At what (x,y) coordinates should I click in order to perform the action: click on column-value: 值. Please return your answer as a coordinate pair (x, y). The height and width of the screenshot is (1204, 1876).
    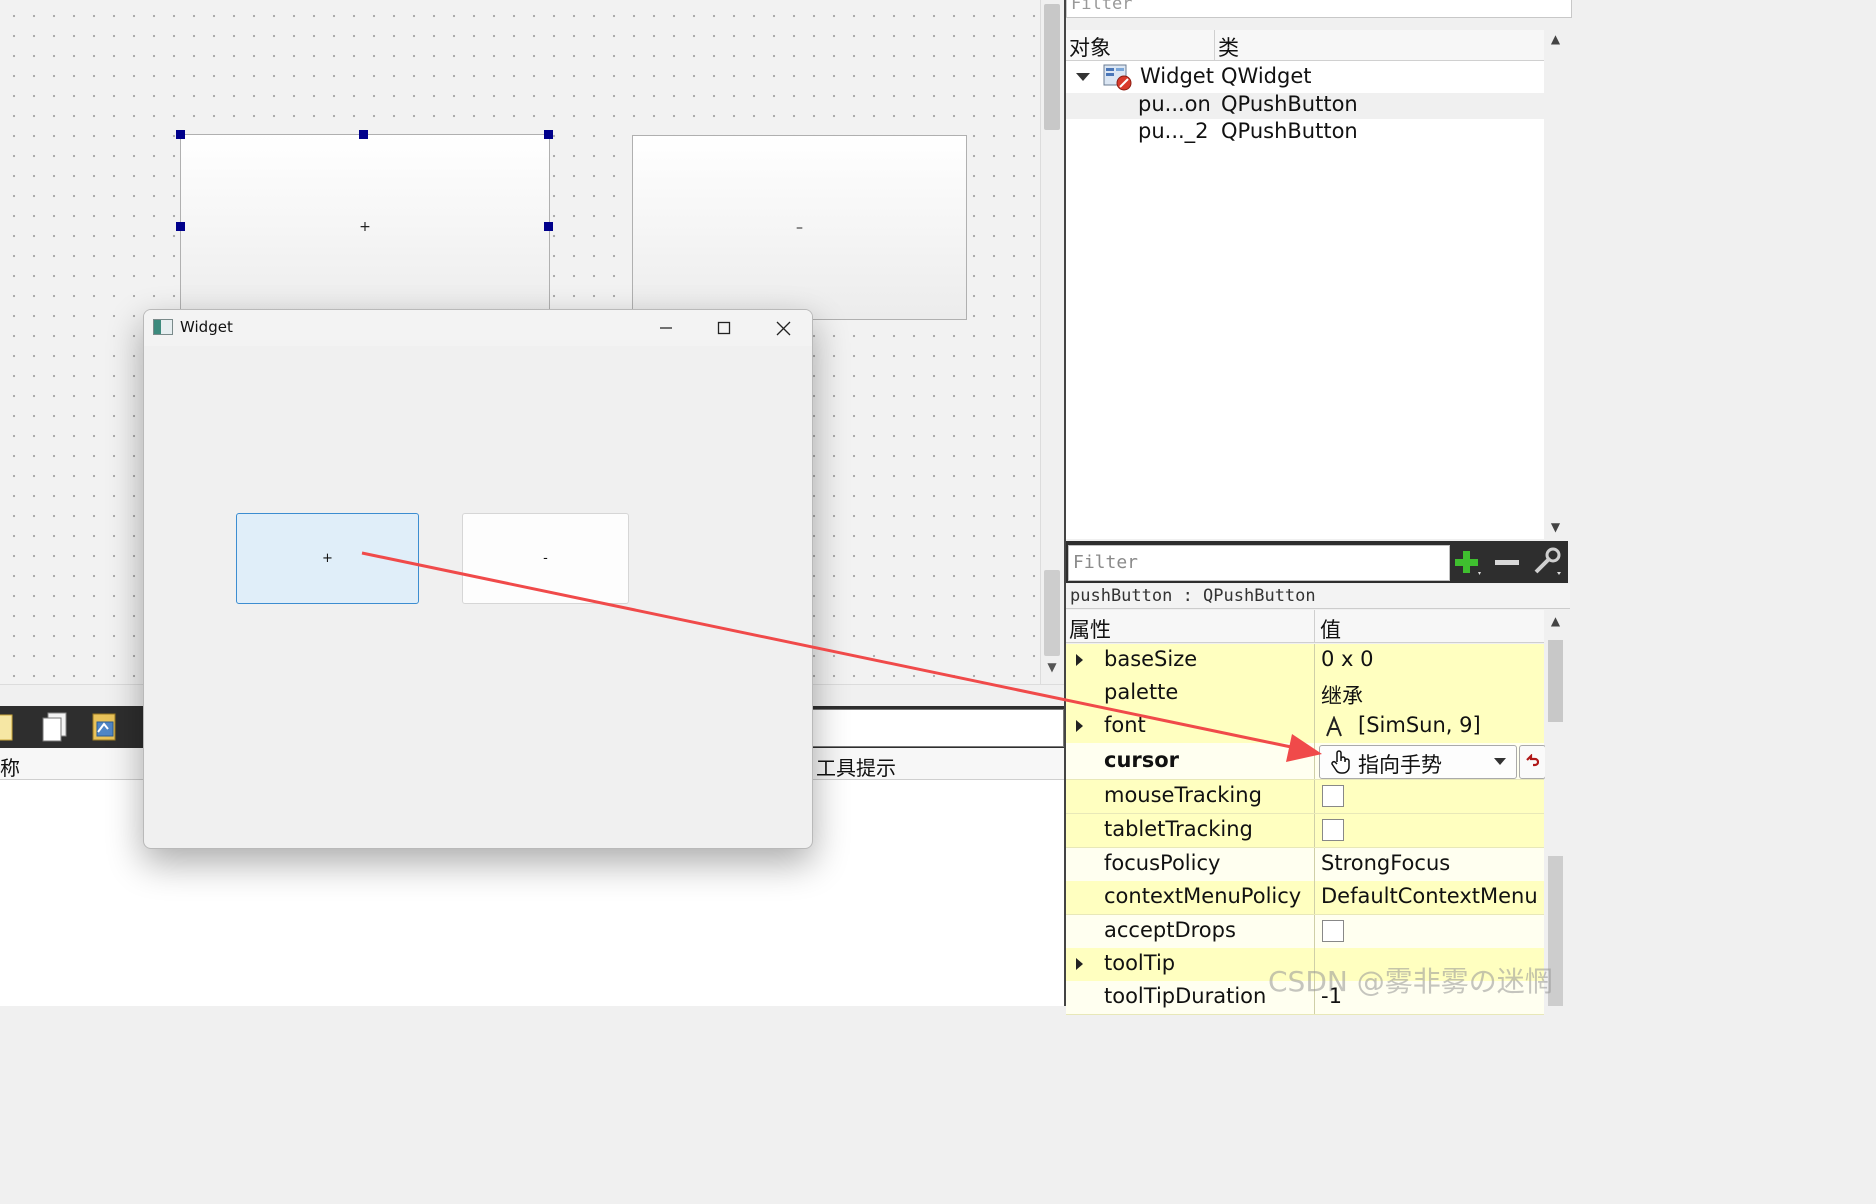
    Looking at the image, I should click on (1330, 629).